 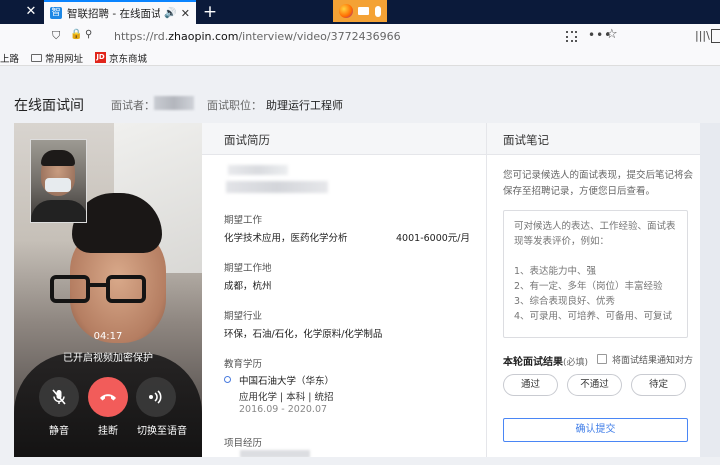 What do you see at coordinates (594, 139) in the screenshot?
I see `notes-header: 面试笔记` at bounding box center [594, 139].